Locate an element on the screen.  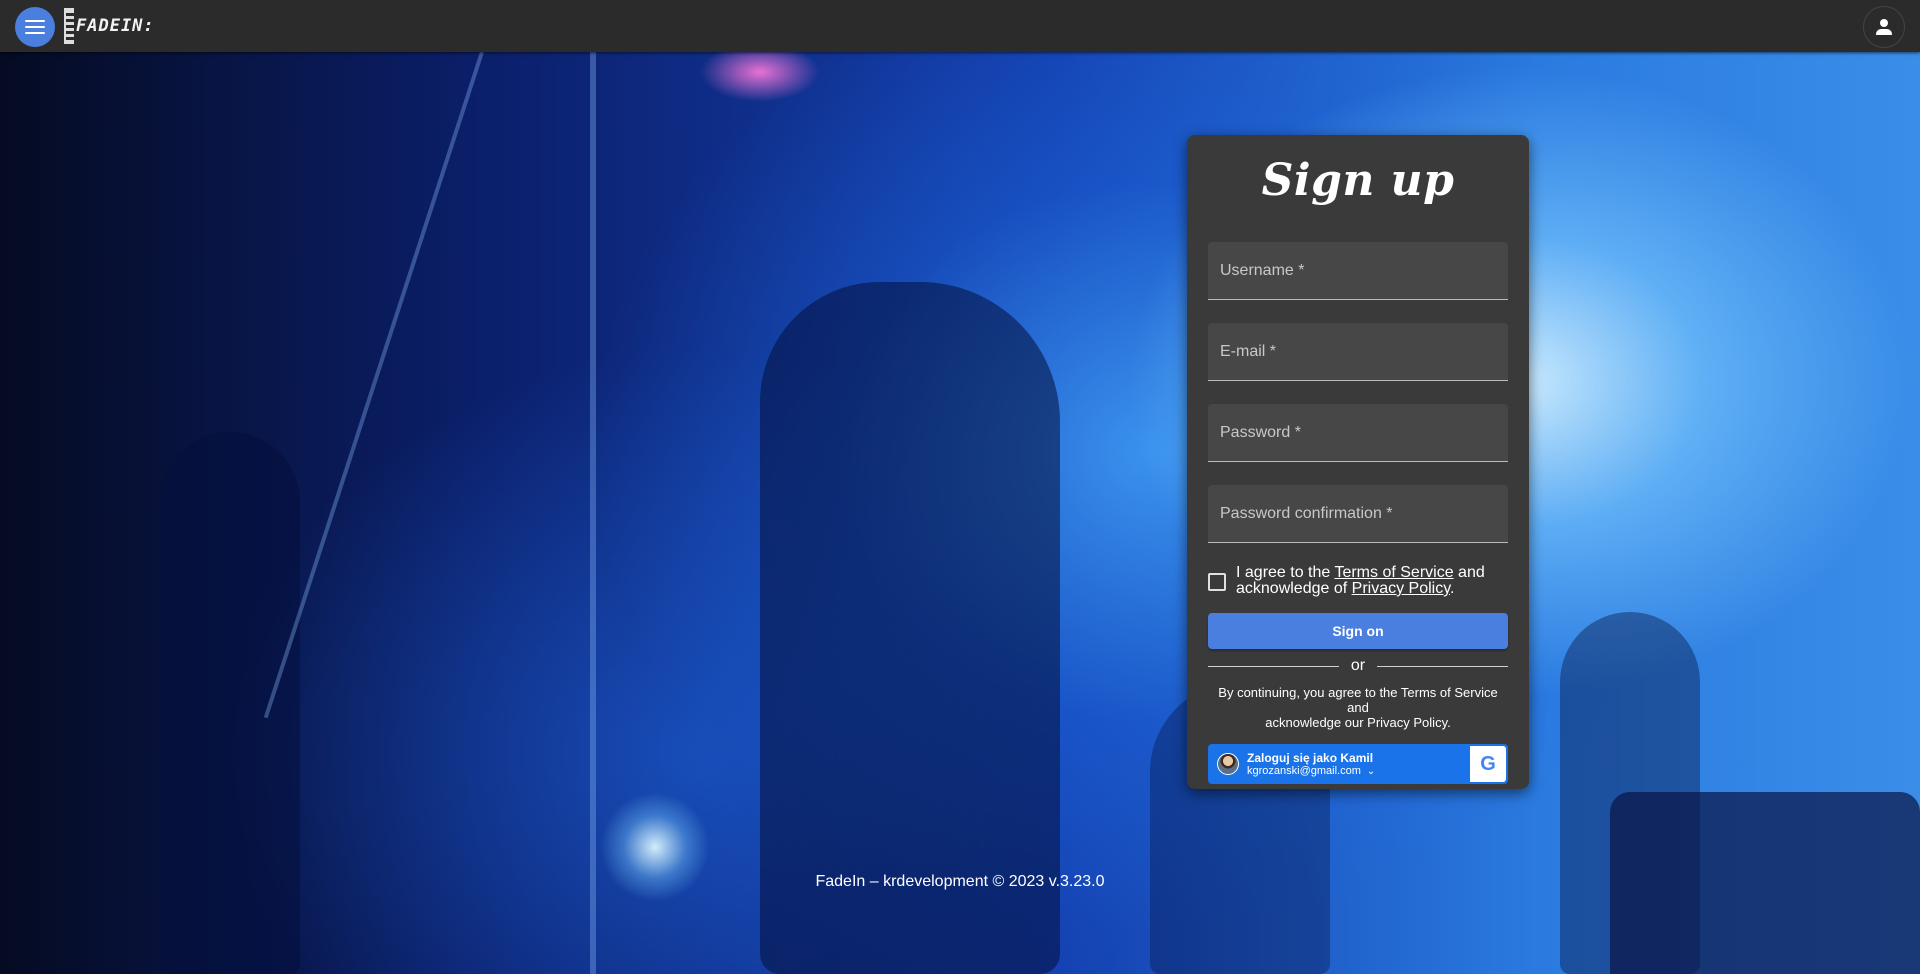
google-g-letter: G is located at coordinates (1488, 763).